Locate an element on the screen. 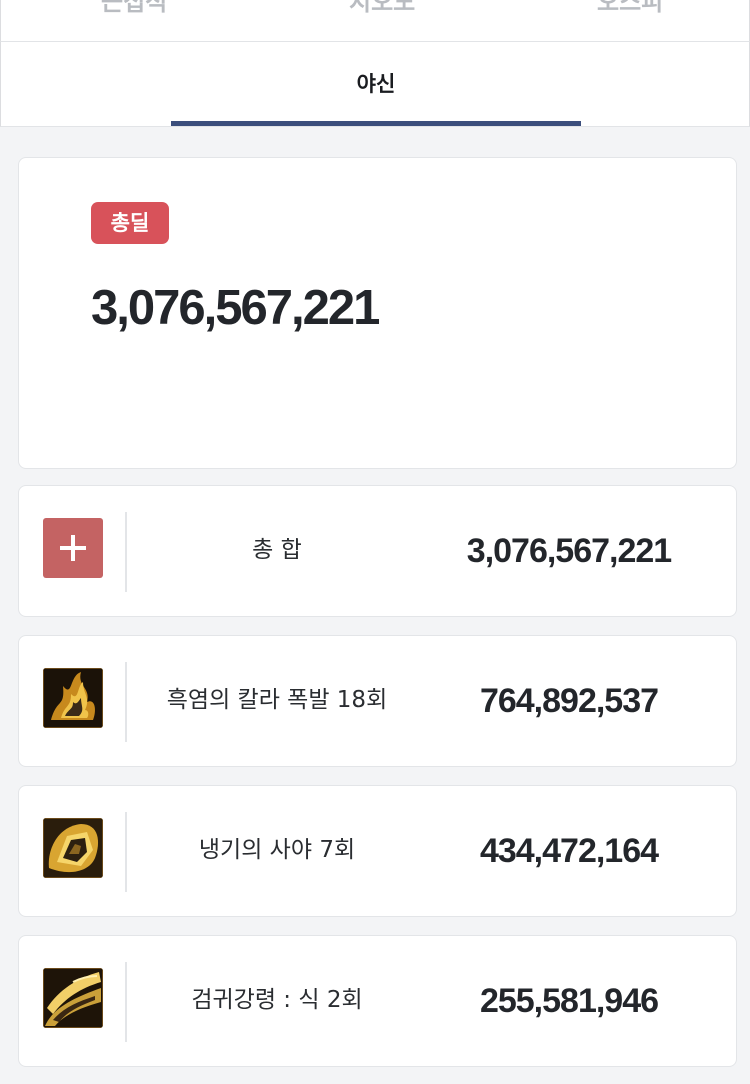  damage-row-skill: 냉기의 사야 7회 434,472,164 is located at coordinates (377, 851).